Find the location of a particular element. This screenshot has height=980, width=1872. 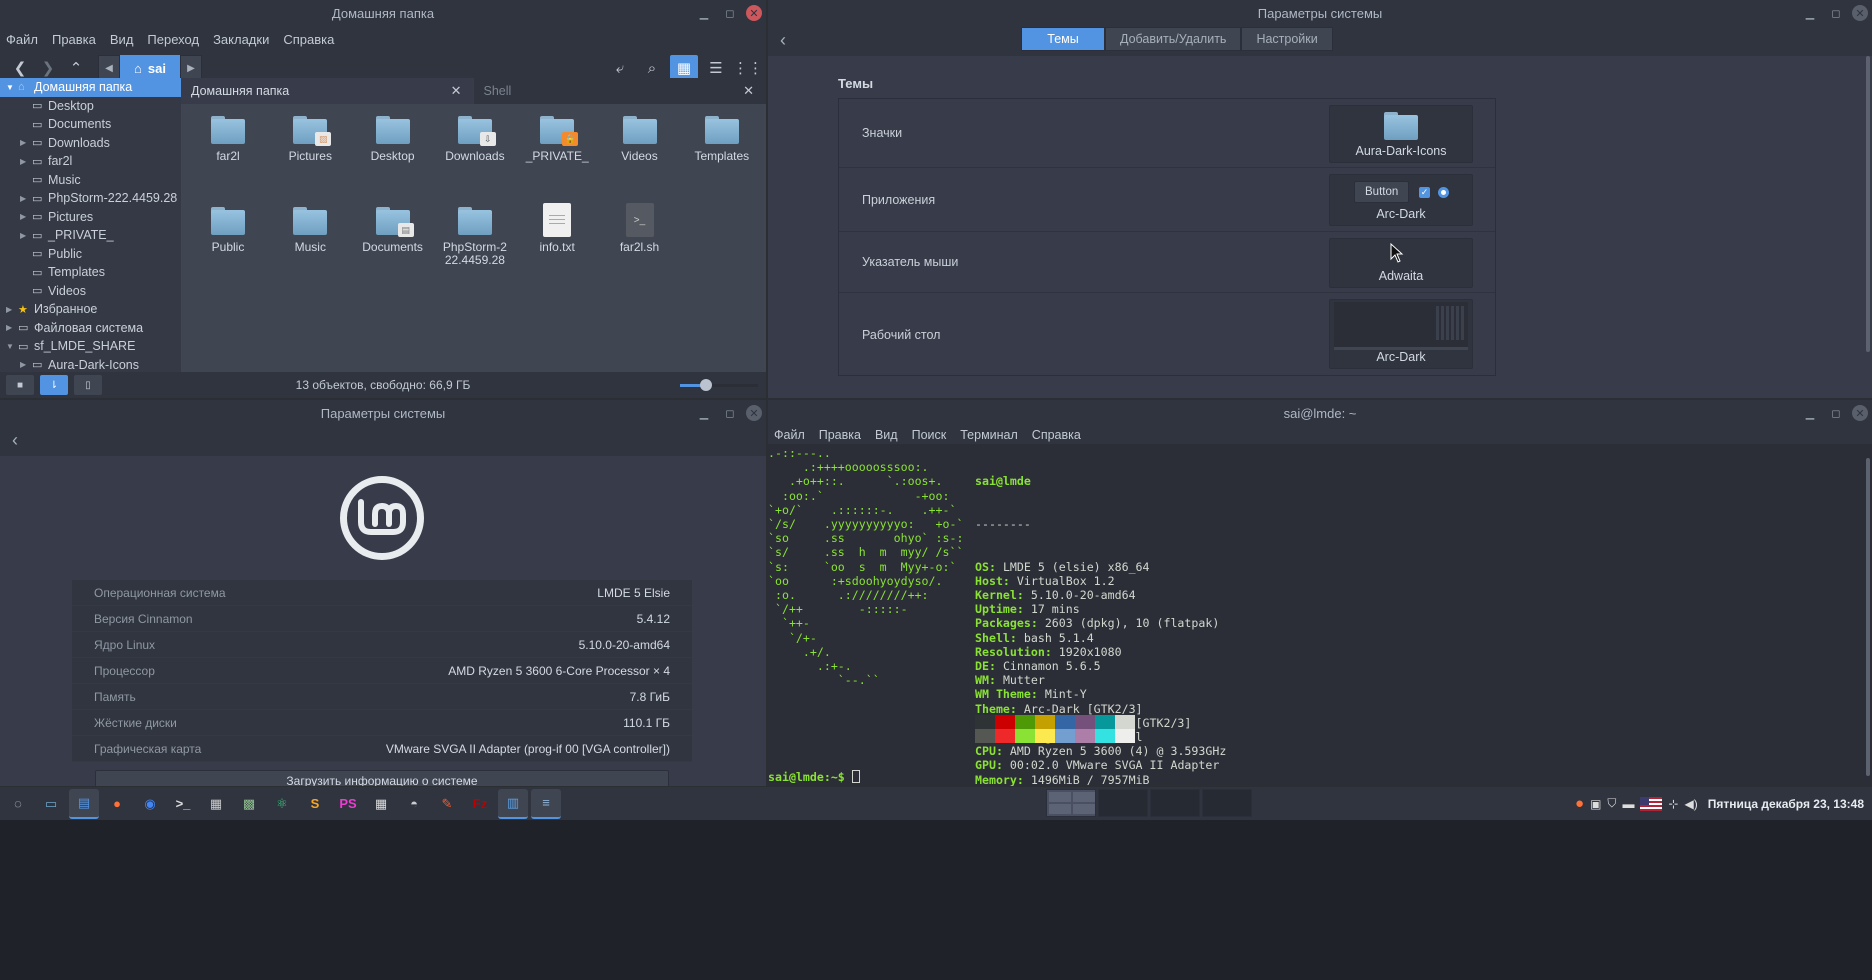

sidebar-item: ▶ ▭ Aura-Dark-Icons is located at coordinates (90, 364).